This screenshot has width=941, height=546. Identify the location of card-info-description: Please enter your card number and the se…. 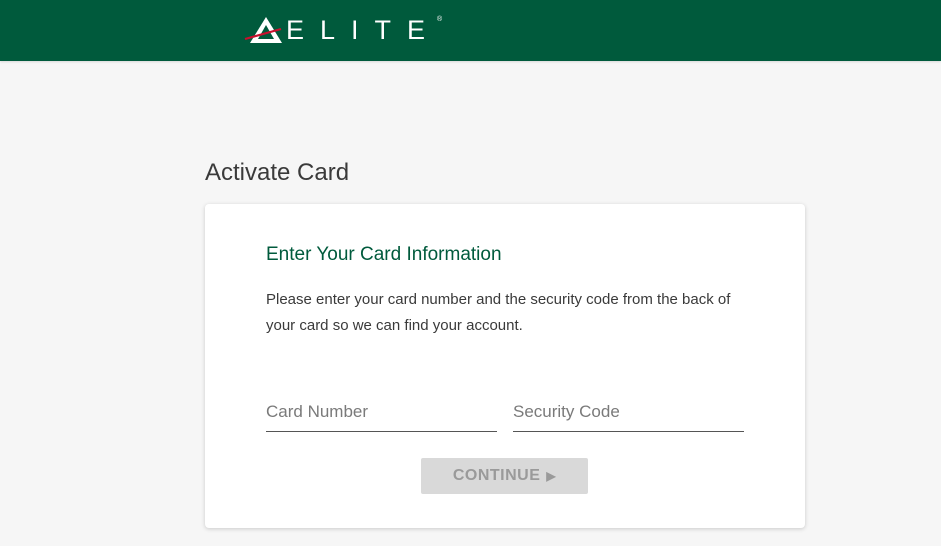
(498, 312).